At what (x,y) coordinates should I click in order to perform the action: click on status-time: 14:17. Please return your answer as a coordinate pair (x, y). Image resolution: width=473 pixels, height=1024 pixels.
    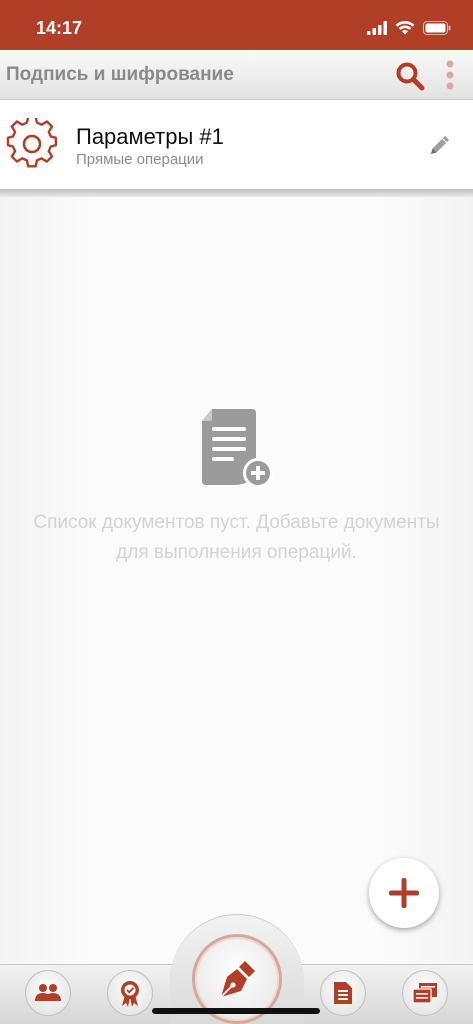
    Looking at the image, I should click on (59, 28).